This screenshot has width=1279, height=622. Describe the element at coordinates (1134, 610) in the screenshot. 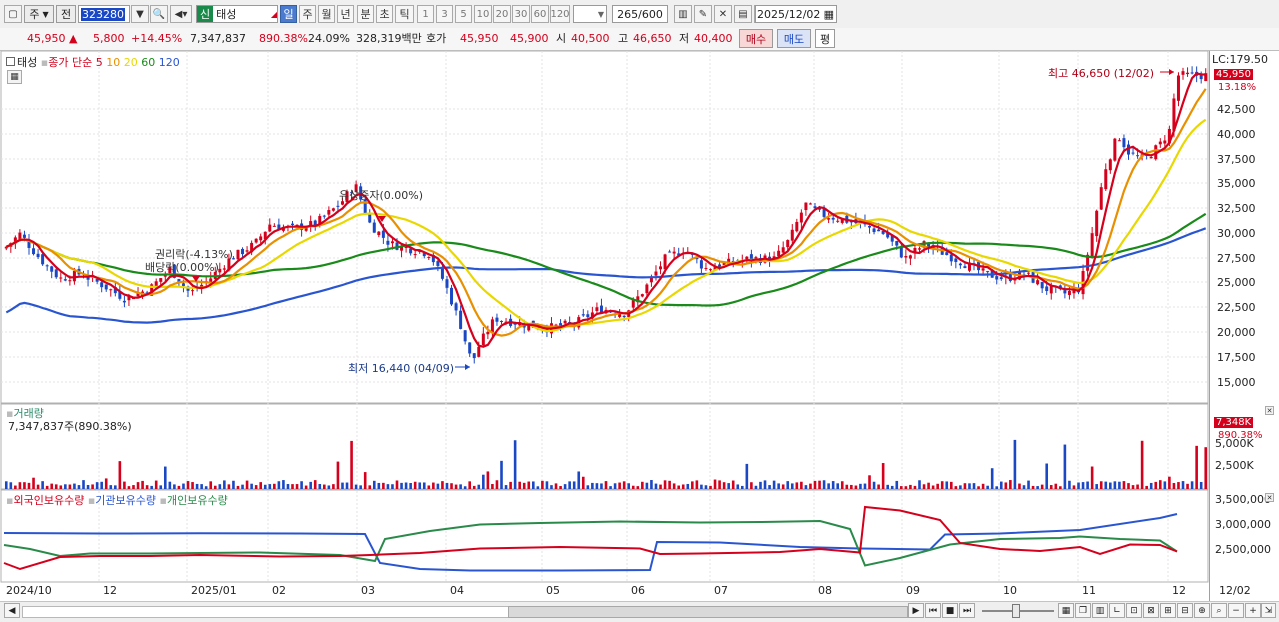

I see `tool1-icon: ⊡` at that location.